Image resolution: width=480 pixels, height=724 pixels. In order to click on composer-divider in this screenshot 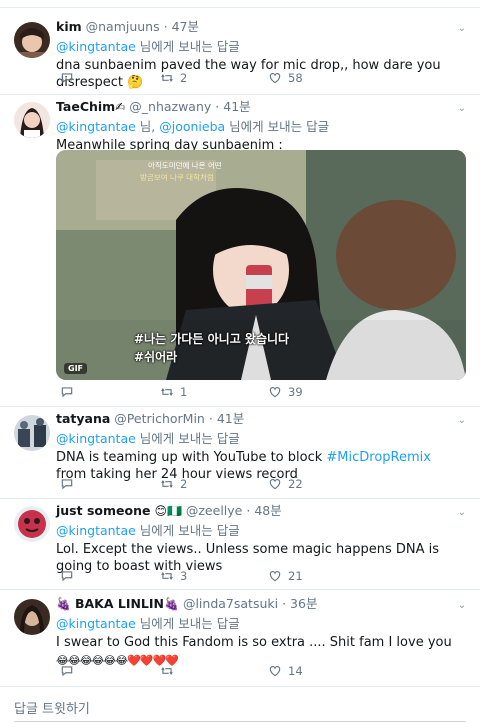, I will do `click(240, 721)`.